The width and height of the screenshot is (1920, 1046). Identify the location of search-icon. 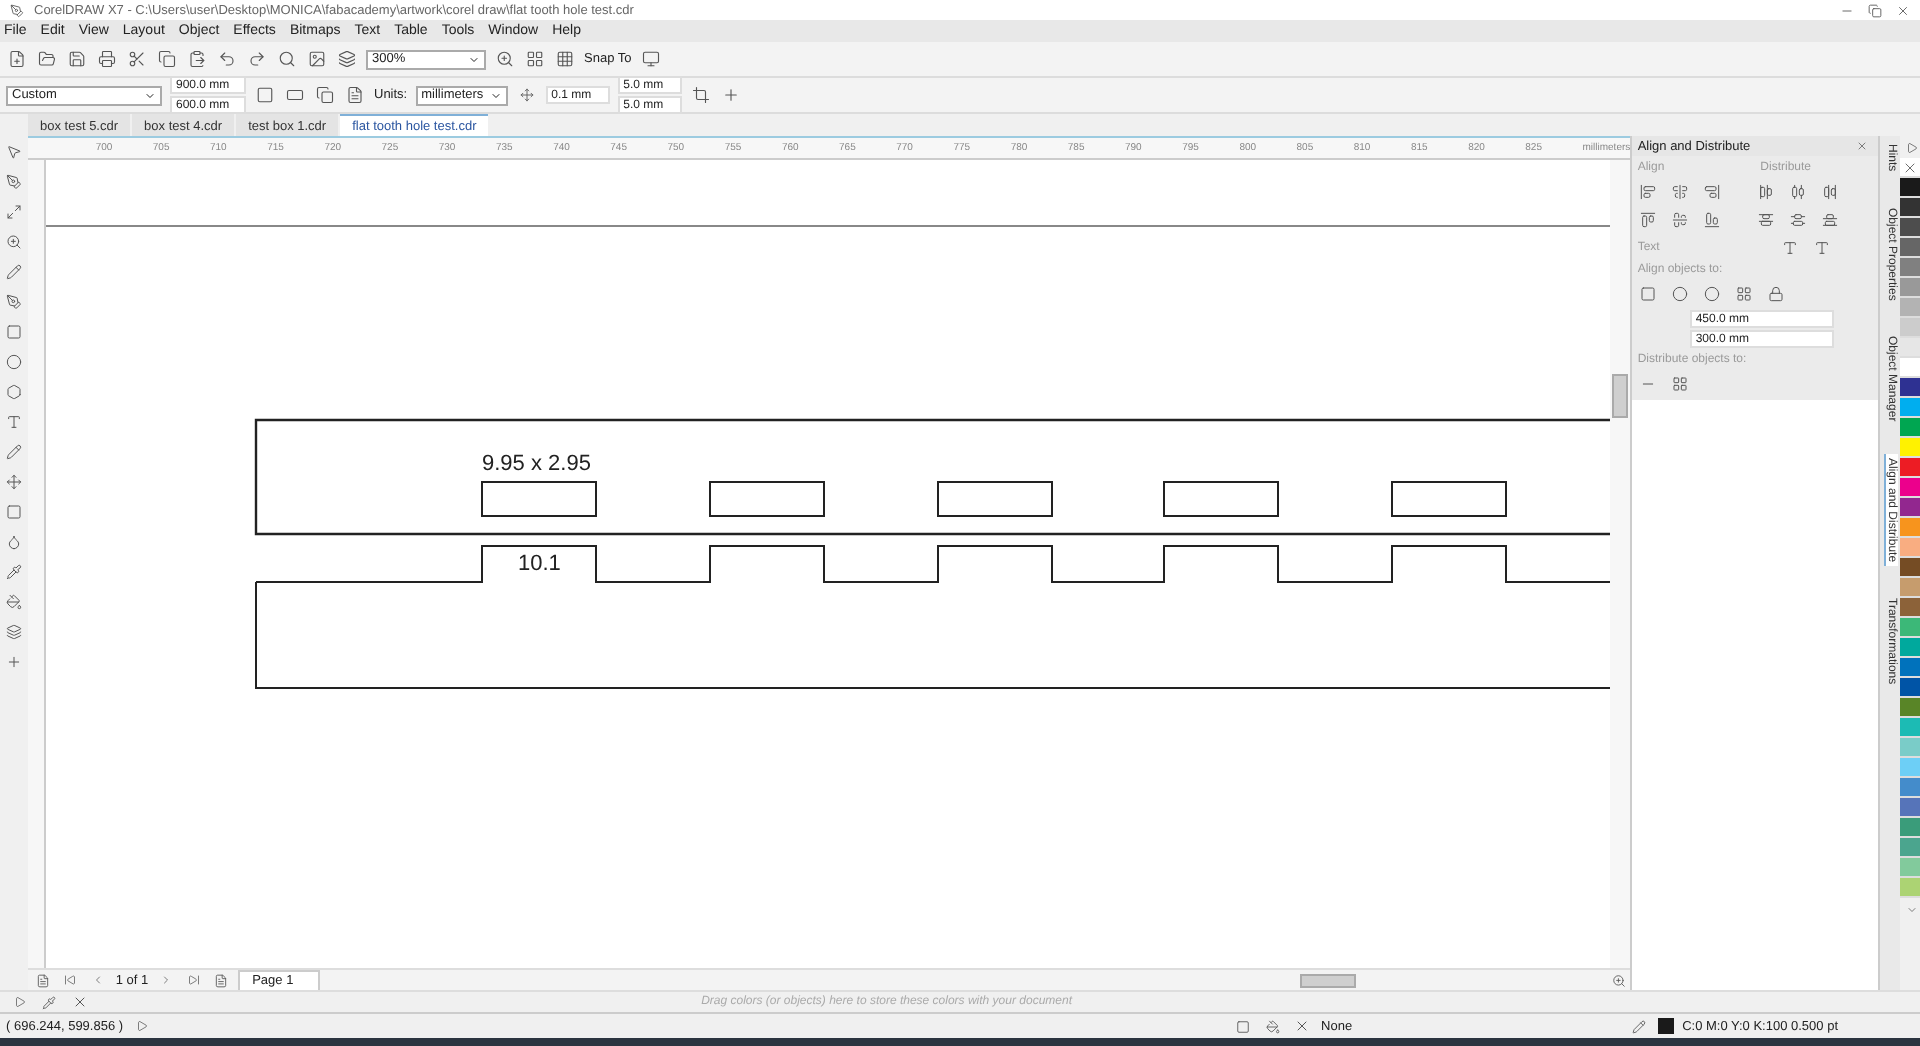
(287, 59).